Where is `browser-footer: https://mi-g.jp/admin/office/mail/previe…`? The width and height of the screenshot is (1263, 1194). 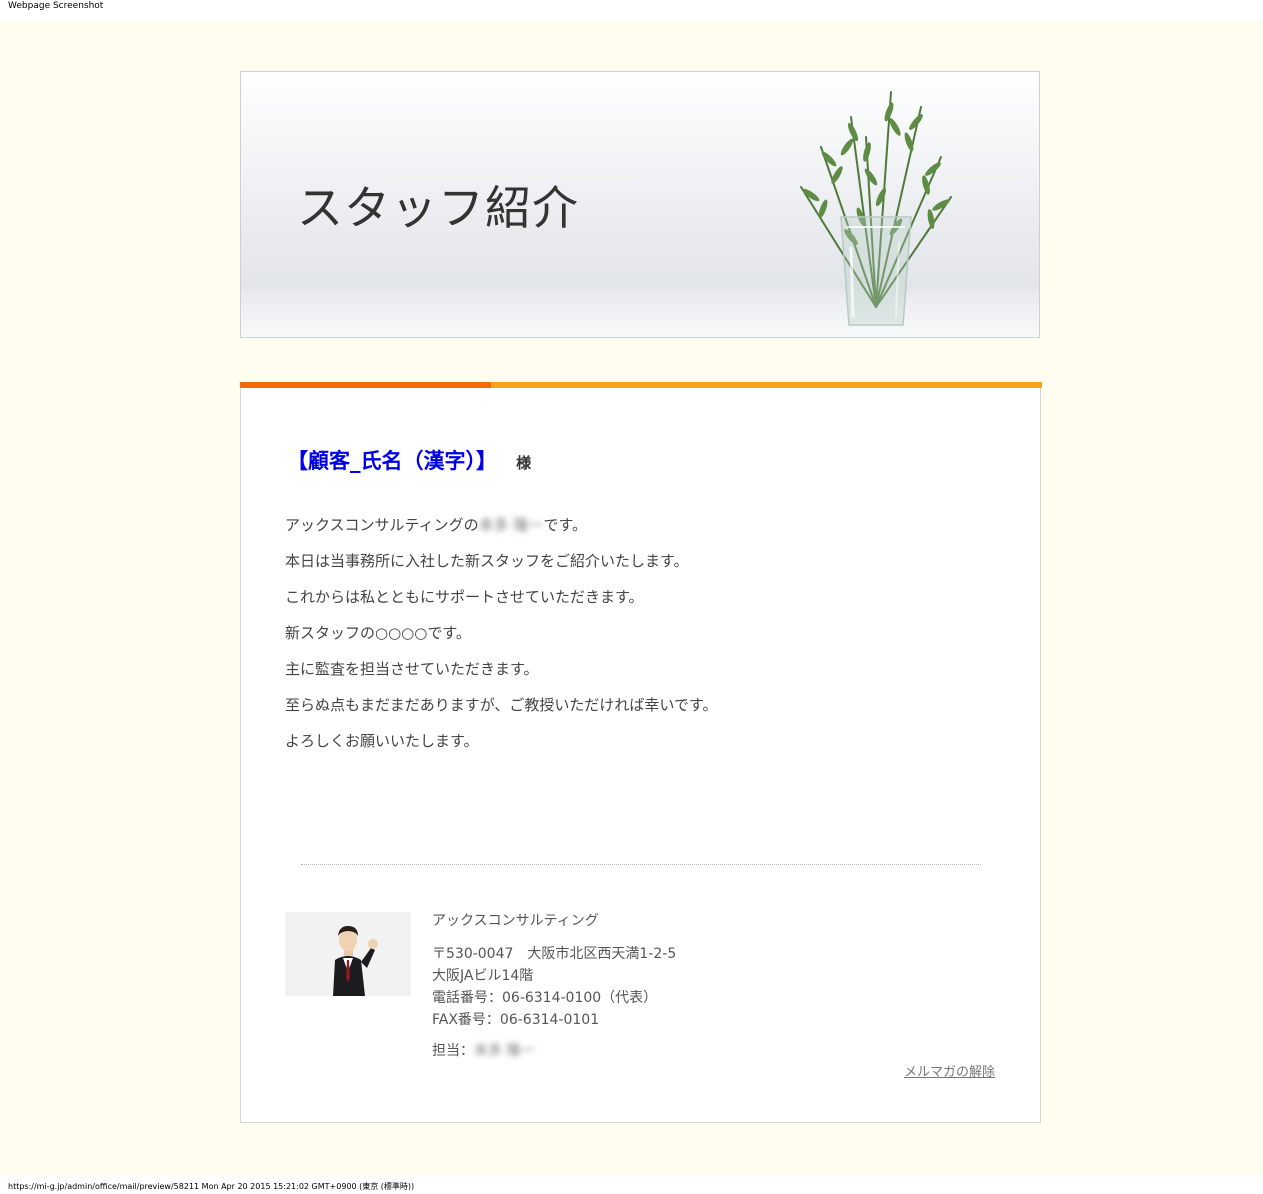 browser-footer: https://mi-g.jp/admin/office/mail/previe… is located at coordinates (631, 1185).